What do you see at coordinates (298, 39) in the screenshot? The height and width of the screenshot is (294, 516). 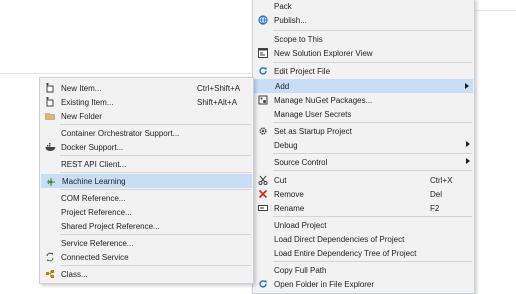 I see `menu-item-label: Scope to This` at bounding box center [298, 39].